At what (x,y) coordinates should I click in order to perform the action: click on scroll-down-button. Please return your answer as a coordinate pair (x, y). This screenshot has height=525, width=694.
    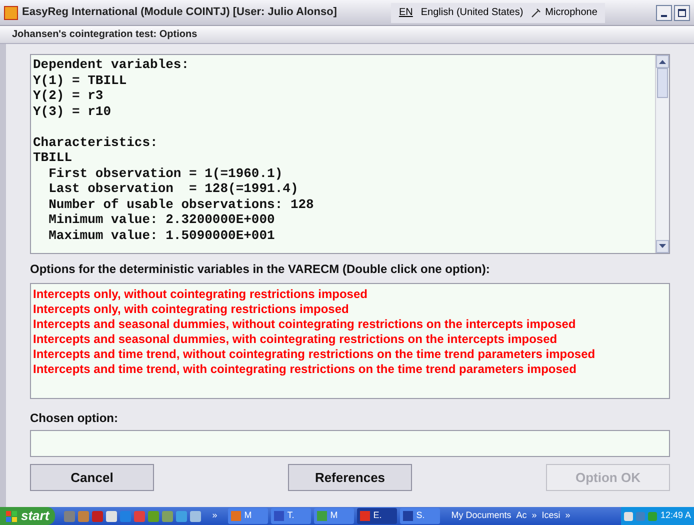
    Looking at the image, I should click on (662, 246).